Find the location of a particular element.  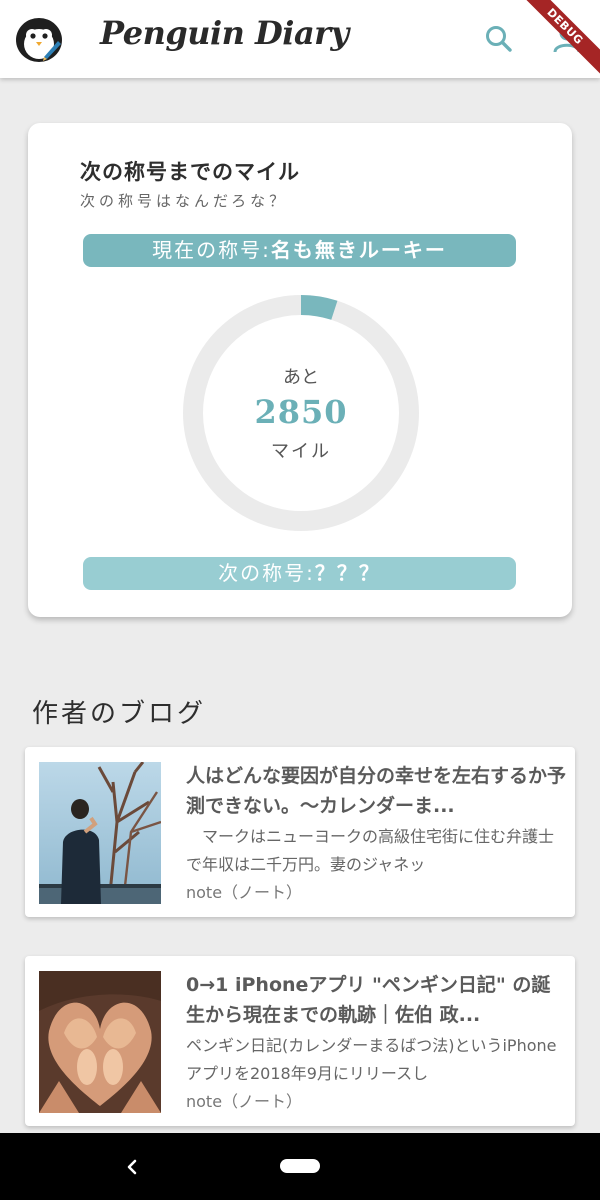

man-by-lake-photo is located at coordinates (100, 833).